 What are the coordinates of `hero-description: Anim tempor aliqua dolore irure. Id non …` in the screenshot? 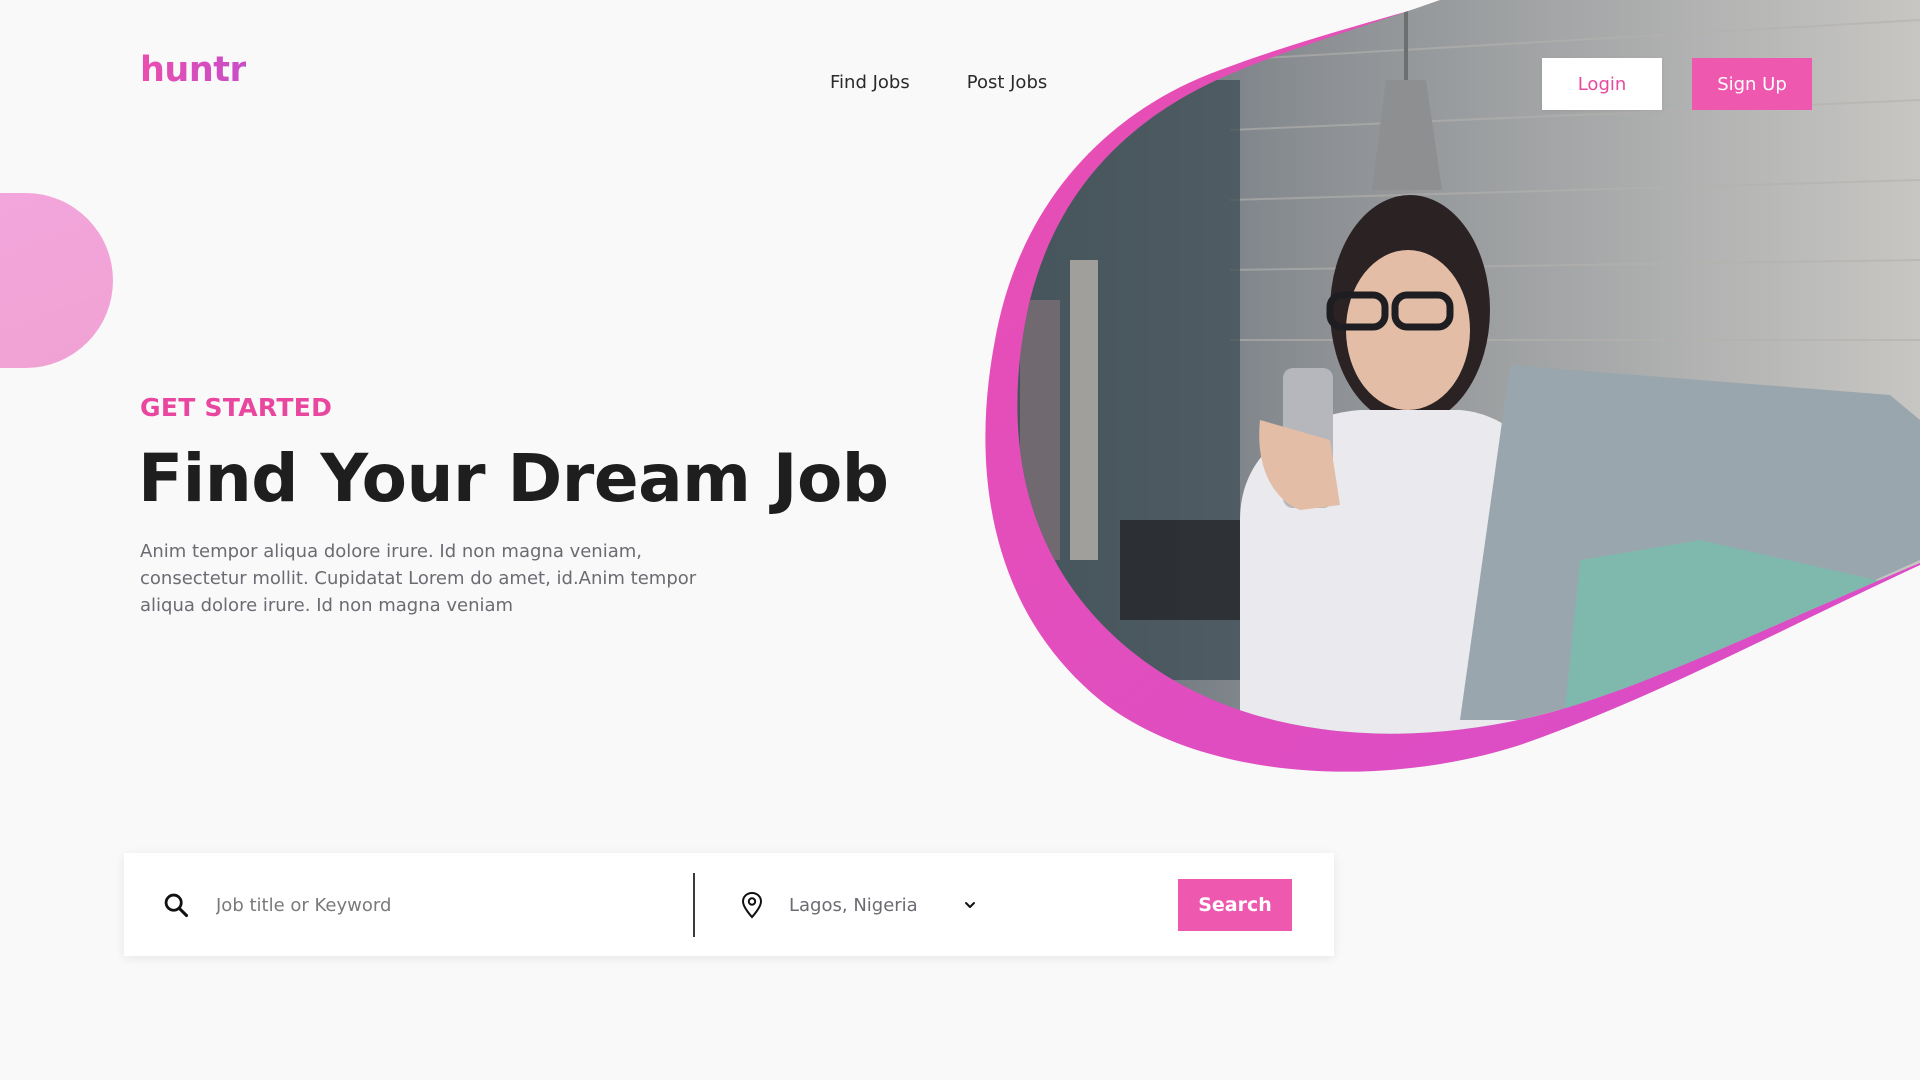 It's located at (418, 578).